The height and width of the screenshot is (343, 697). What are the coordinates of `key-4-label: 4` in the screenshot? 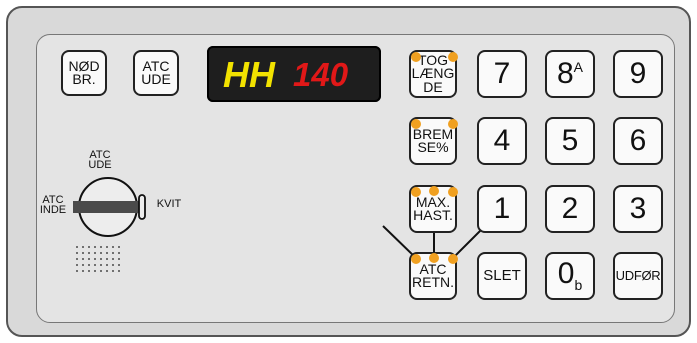 It's located at (502, 140).